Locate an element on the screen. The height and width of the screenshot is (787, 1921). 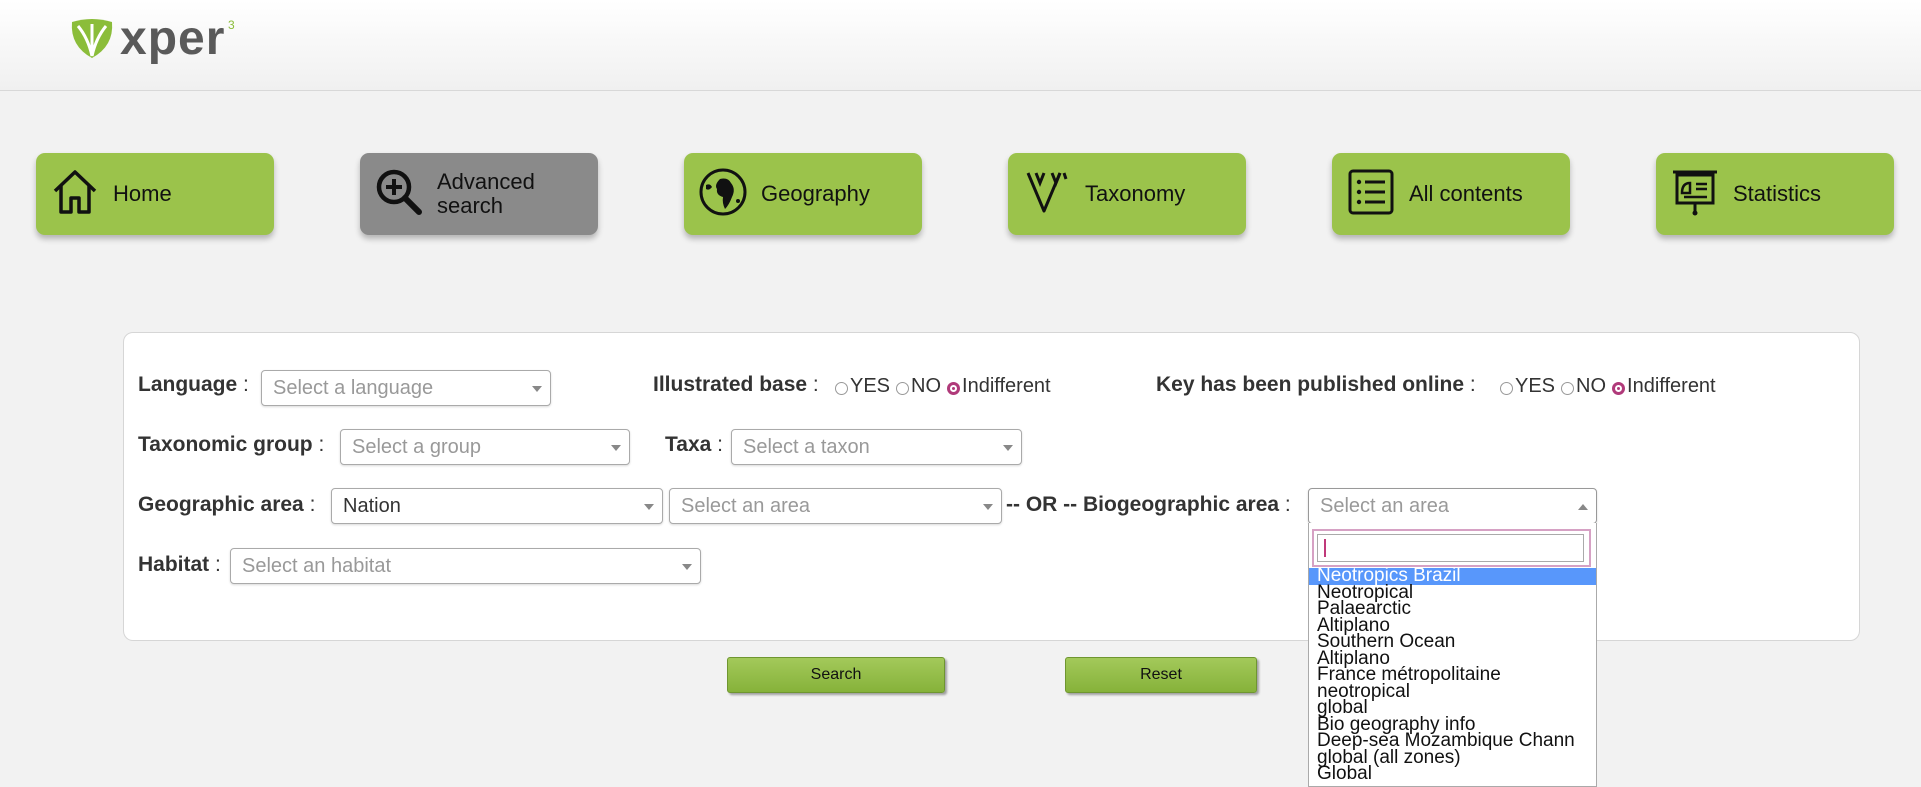
search-button: Search is located at coordinates (836, 675).